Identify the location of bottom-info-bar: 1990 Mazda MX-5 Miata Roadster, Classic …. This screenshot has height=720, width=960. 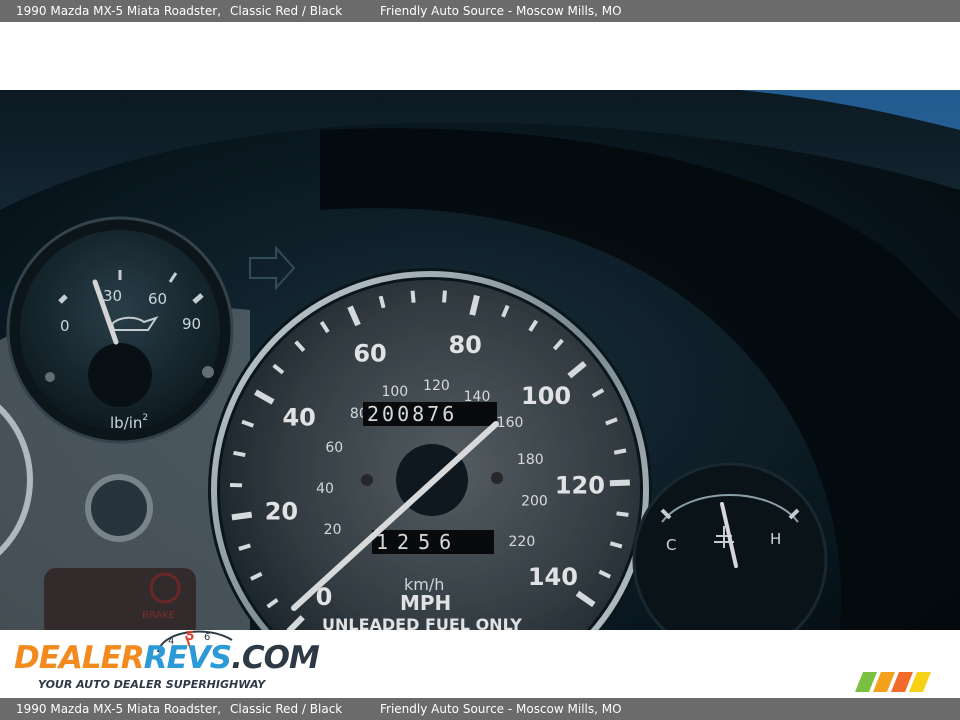
(480, 709).